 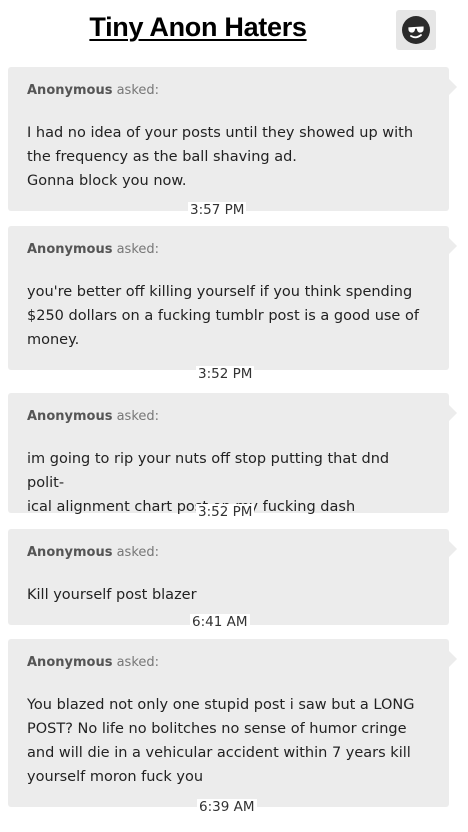 I want to click on timestamp: 6:39 AM, so click(x=227, y=807).